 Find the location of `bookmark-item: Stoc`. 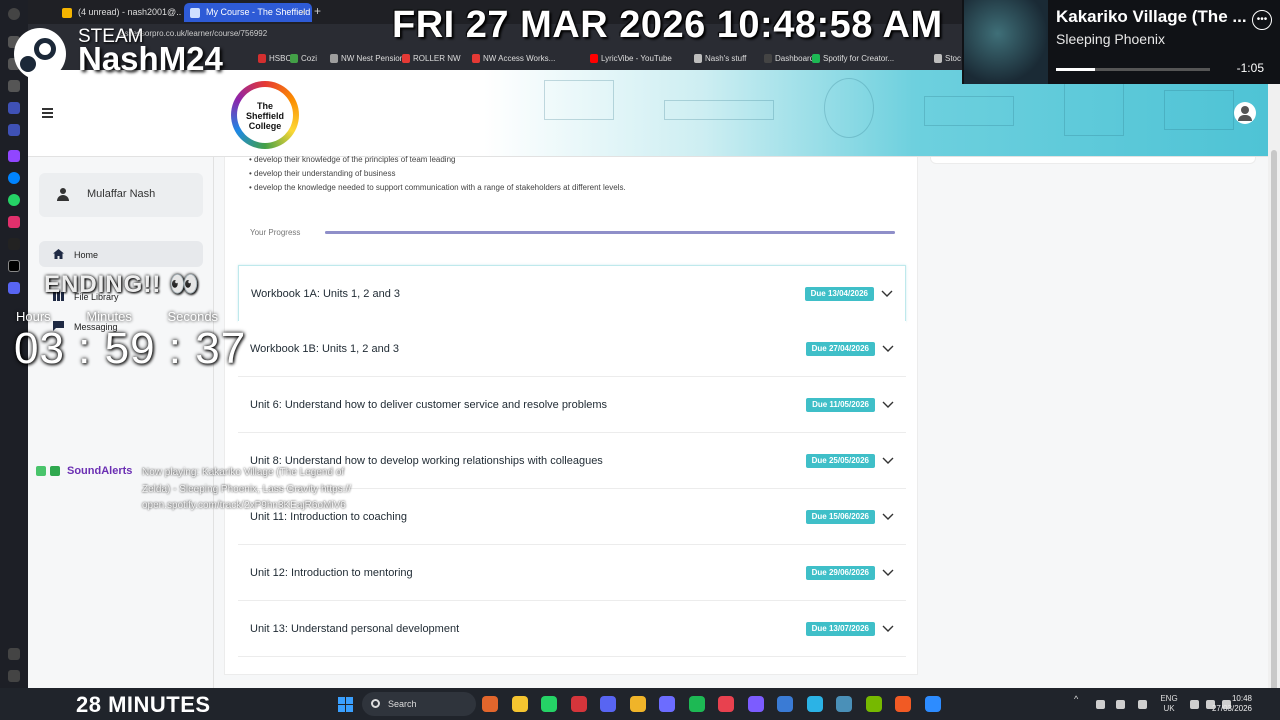

bookmark-item: Stoc is located at coordinates (947, 58).